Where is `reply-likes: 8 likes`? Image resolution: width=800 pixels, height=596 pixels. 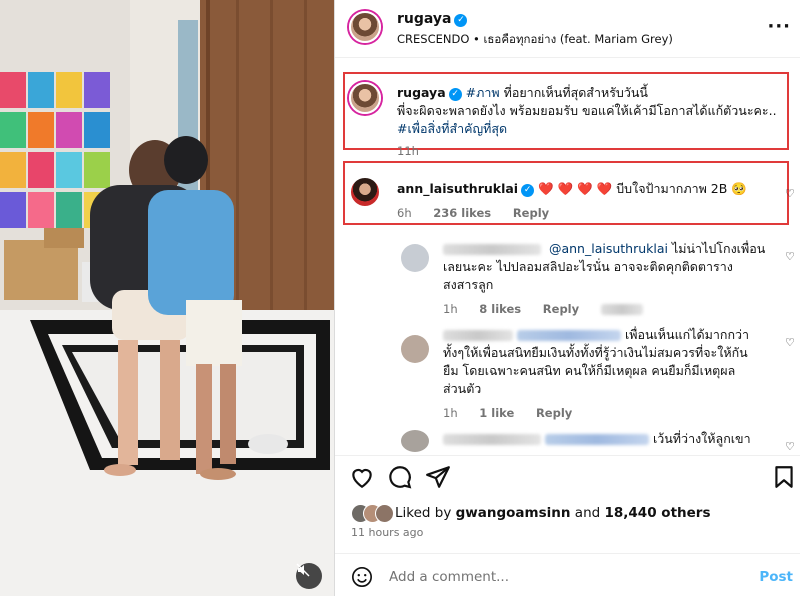 reply-likes: 8 likes is located at coordinates (500, 309).